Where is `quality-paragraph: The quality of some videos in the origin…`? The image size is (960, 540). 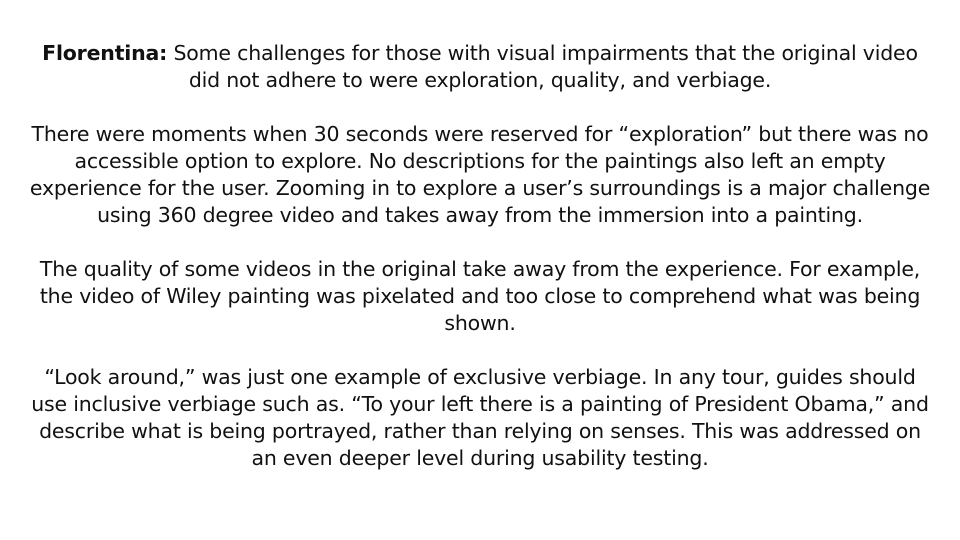
quality-paragraph: The quality of some videos in the origin… is located at coordinates (480, 296).